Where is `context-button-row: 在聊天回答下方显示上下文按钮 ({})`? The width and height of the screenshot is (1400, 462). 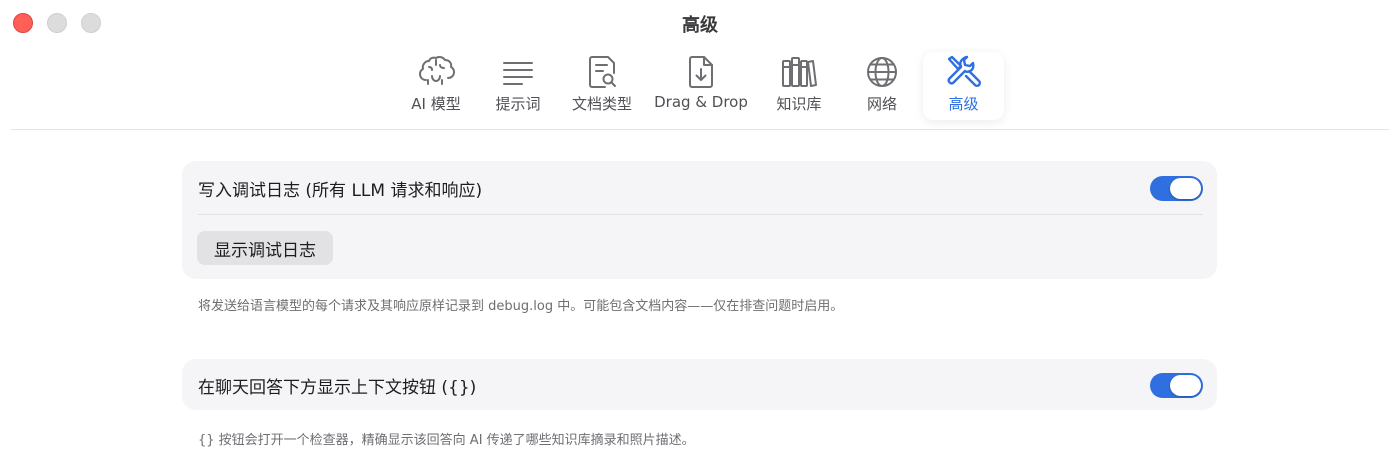
context-button-row: 在聊天回答下方显示上下文按钮 ({}) is located at coordinates (700, 385).